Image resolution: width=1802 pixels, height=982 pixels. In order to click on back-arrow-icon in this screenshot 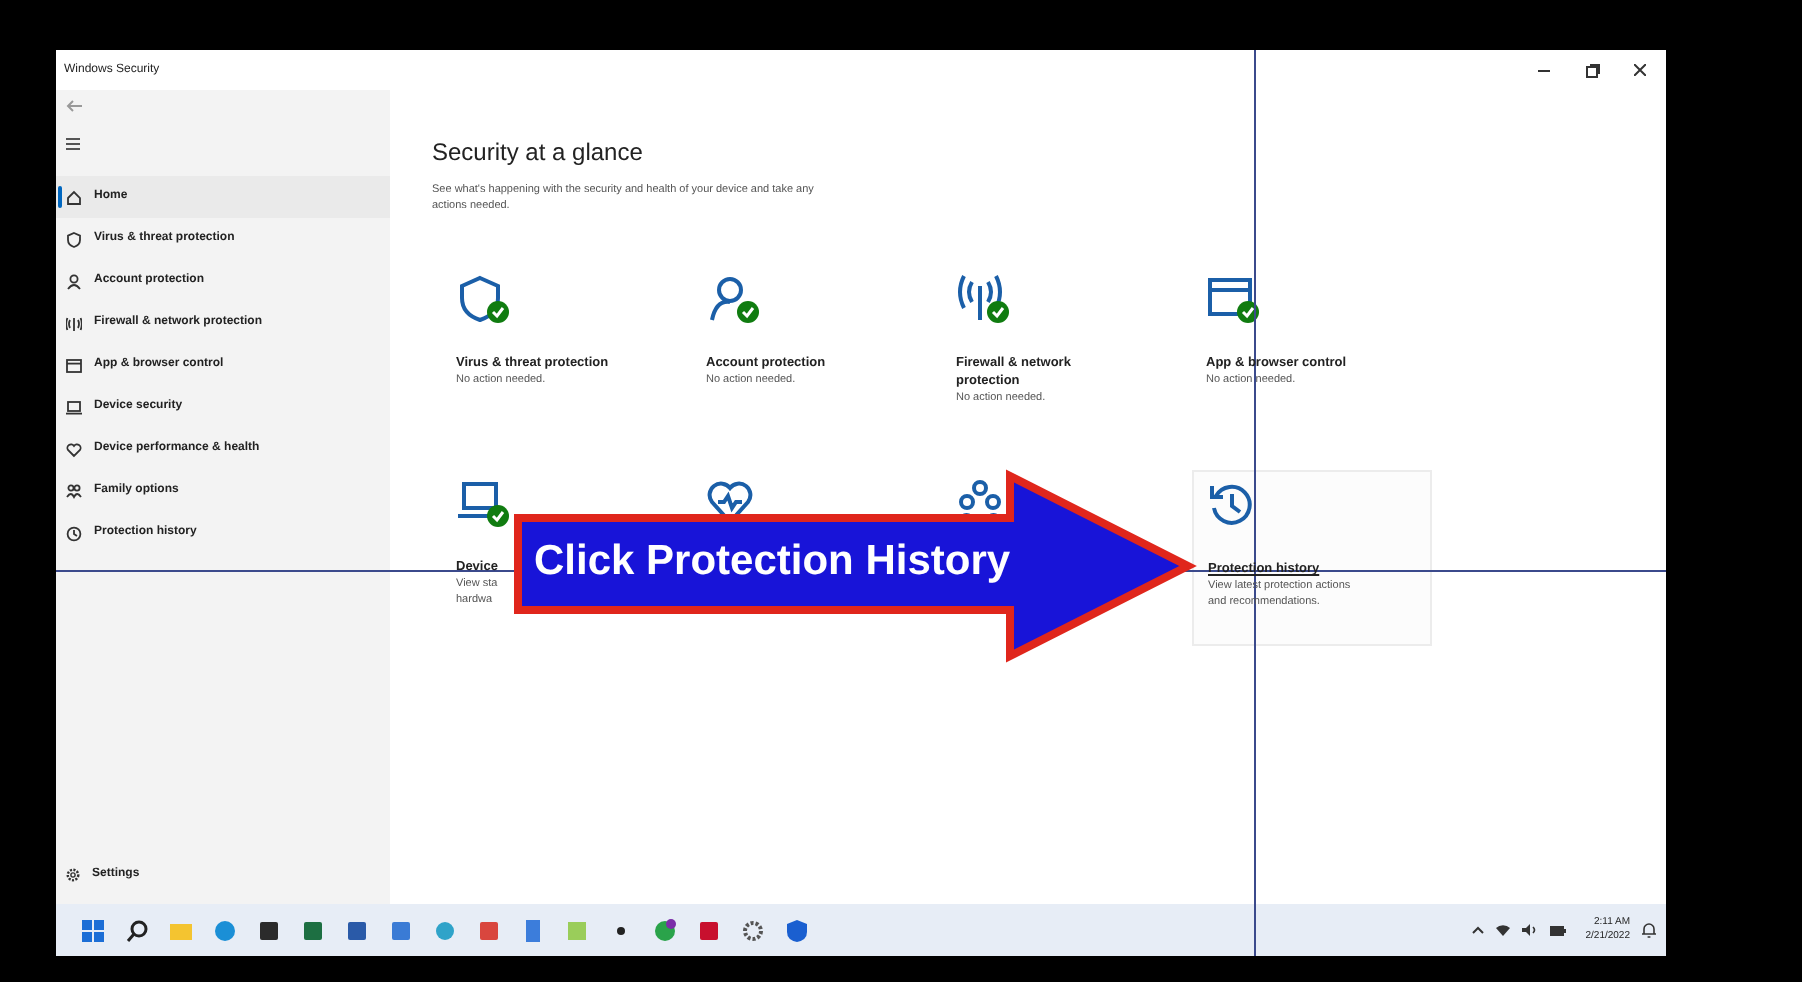, I will do `click(74, 106)`.